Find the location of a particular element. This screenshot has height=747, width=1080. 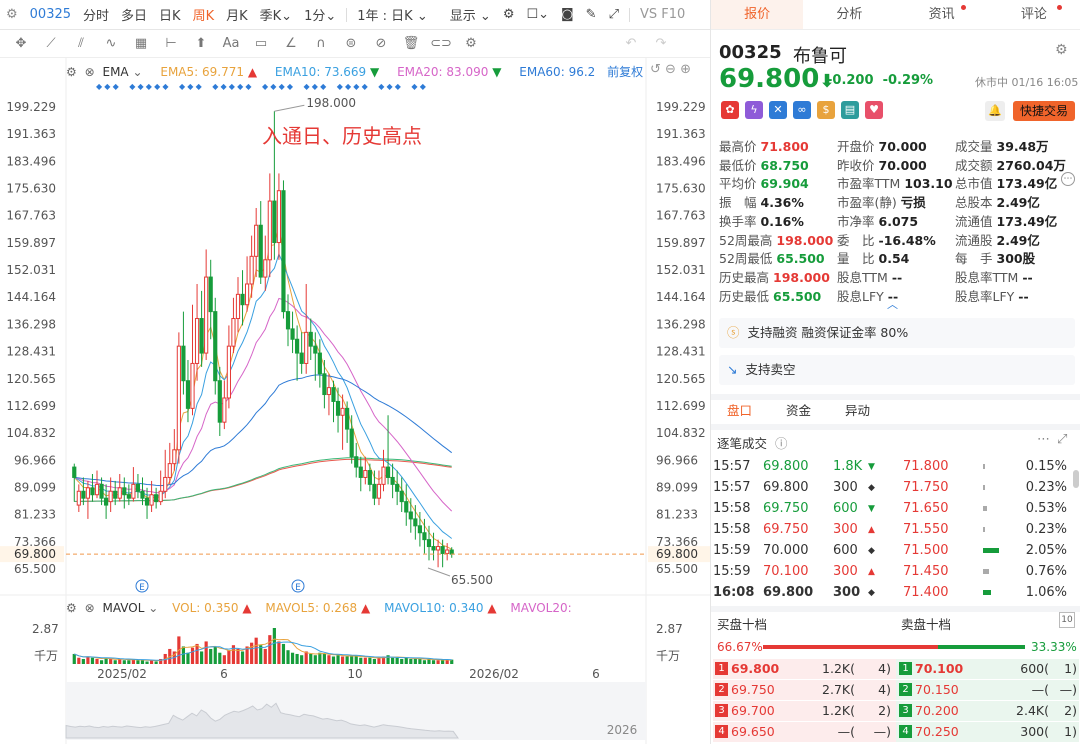

quick-trade-button: 快捷交易 is located at coordinates (1044, 111).